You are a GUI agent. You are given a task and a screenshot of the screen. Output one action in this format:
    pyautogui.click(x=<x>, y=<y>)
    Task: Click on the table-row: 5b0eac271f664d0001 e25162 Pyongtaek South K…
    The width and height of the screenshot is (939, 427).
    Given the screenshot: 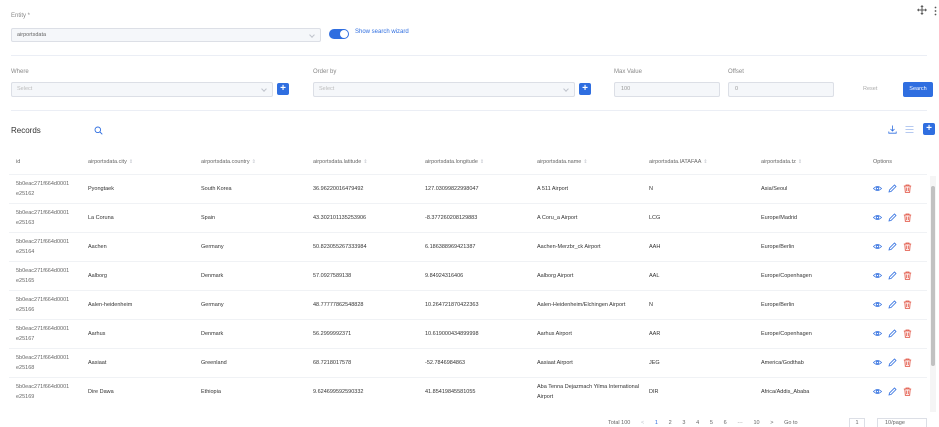 What is the action you would take?
    pyautogui.click(x=468, y=188)
    